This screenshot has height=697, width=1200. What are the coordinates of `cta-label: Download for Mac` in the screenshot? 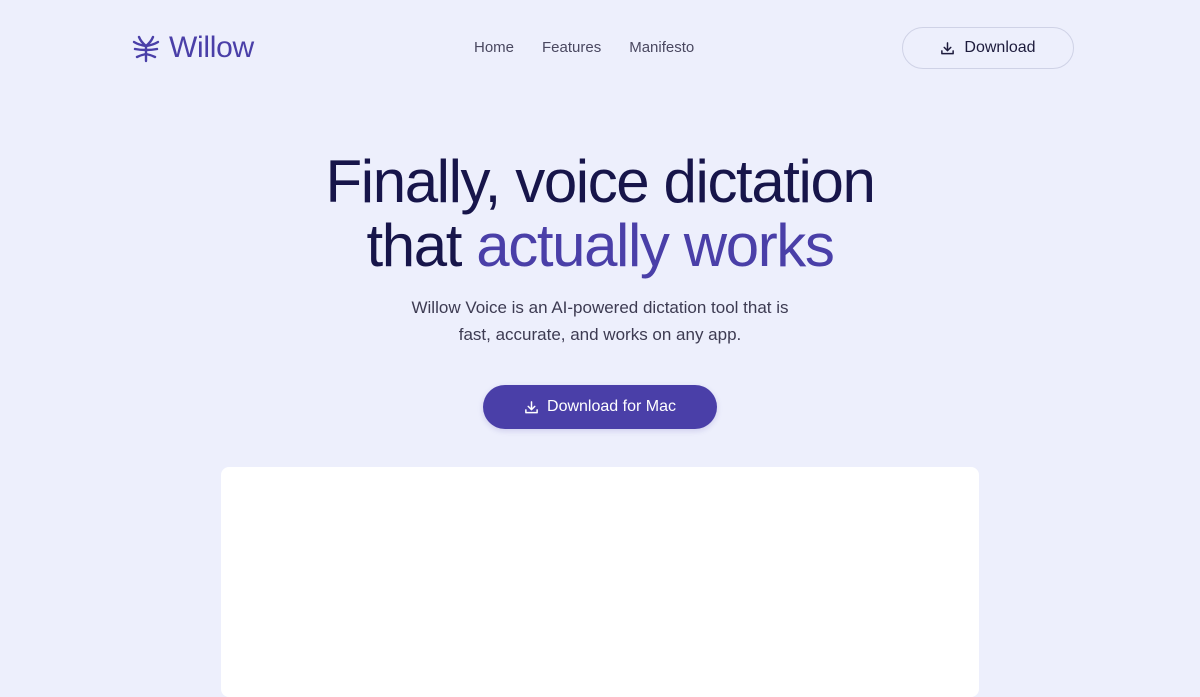 It's located at (611, 406).